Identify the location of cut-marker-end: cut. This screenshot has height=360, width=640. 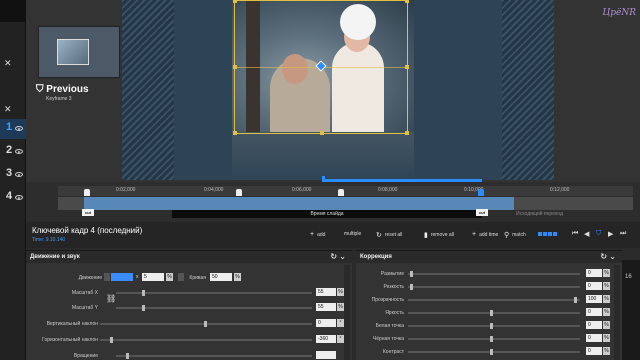
(482, 212).